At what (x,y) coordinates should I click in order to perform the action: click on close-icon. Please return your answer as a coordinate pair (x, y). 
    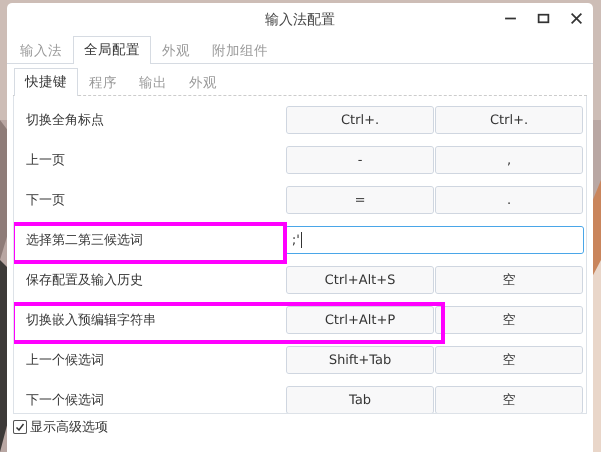
    Looking at the image, I should click on (576, 18).